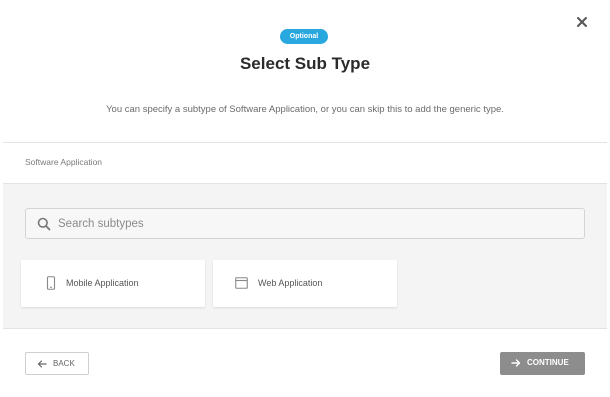  What do you see at coordinates (44, 224) in the screenshot?
I see `search-icon` at bounding box center [44, 224].